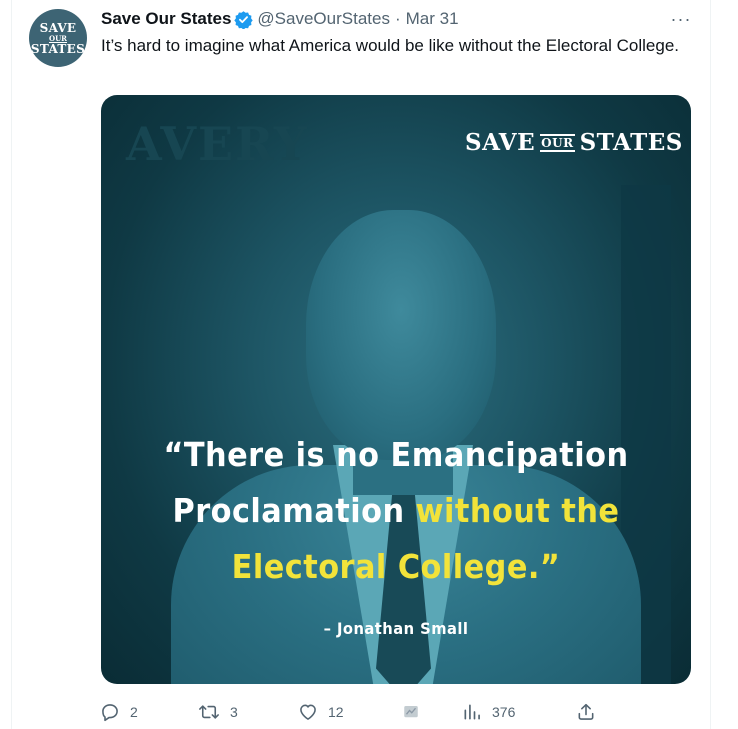 The image size is (738, 729). I want to click on avatar: SAVE OUR STATES, so click(58, 38).